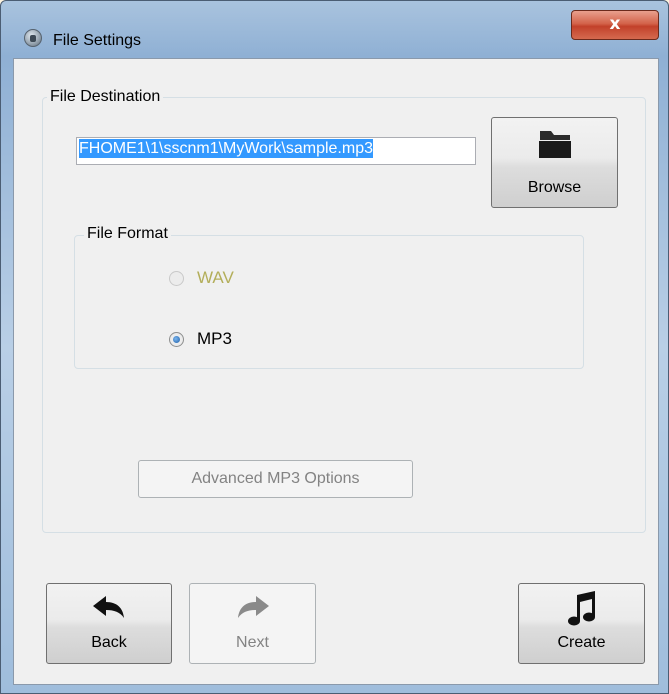 This screenshot has width=669, height=694. What do you see at coordinates (554, 187) in the screenshot?
I see `browse-label: Browse` at bounding box center [554, 187].